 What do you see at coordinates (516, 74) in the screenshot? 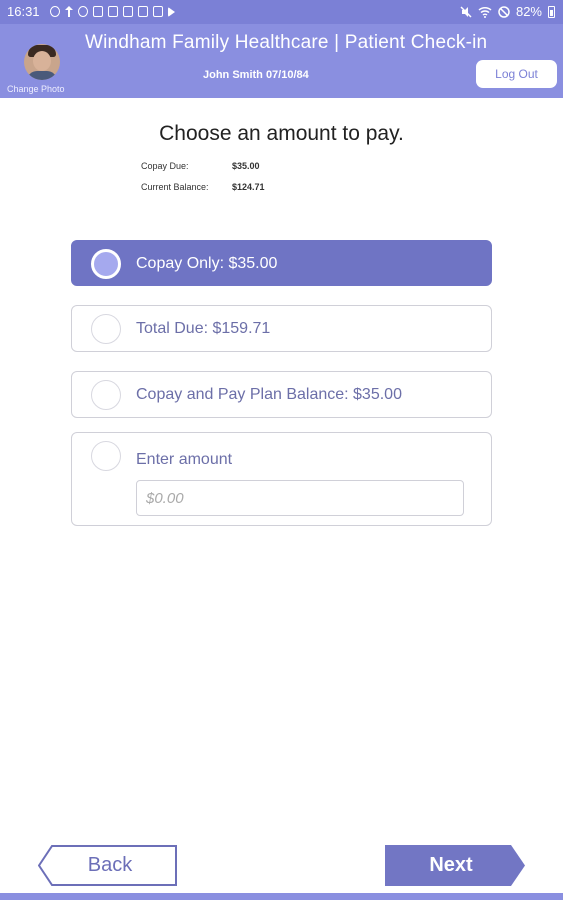
I see `logout-button: Log Out` at bounding box center [516, 74].